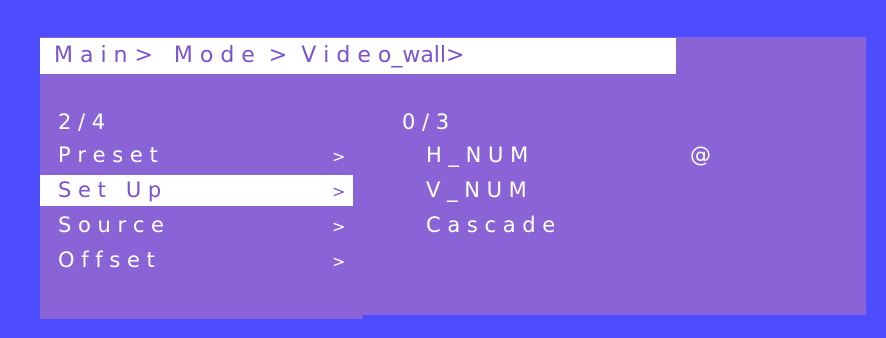  What do you see at coordinates (476, 190) in the screenshot?
I see `submenu-item-v-num: V _ N U M` at bounding box center [476, 190].